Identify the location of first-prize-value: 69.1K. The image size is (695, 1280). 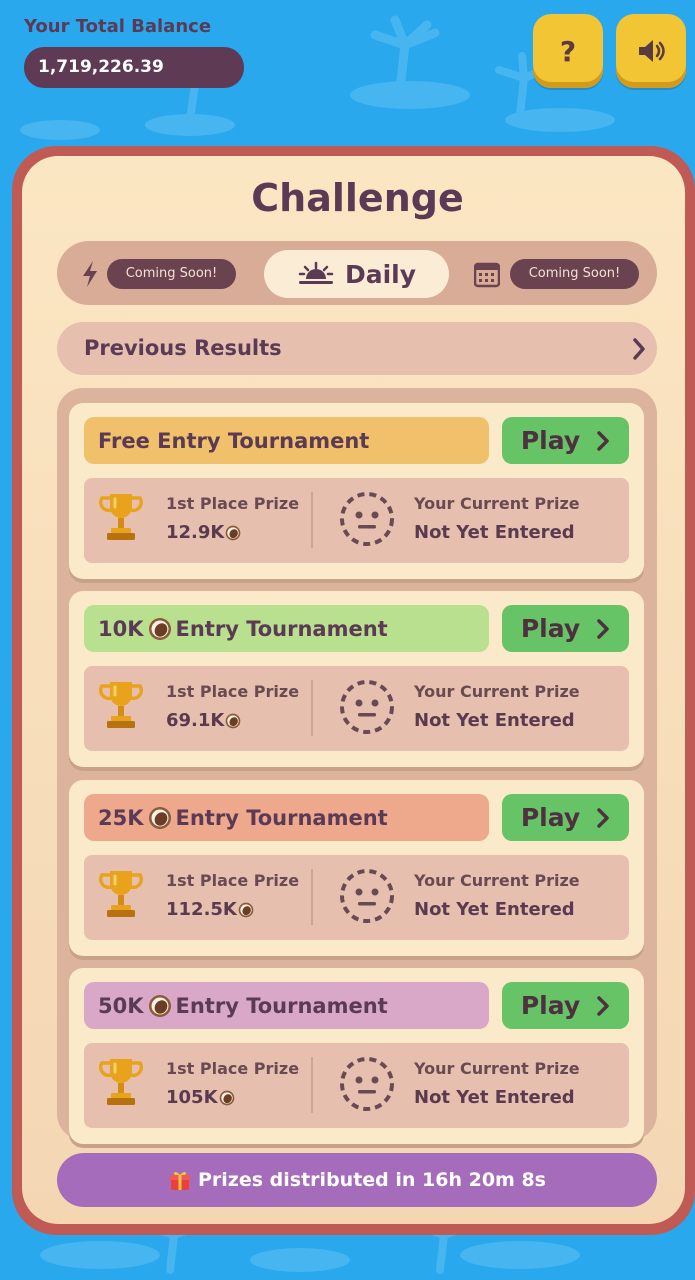
(203, 720).